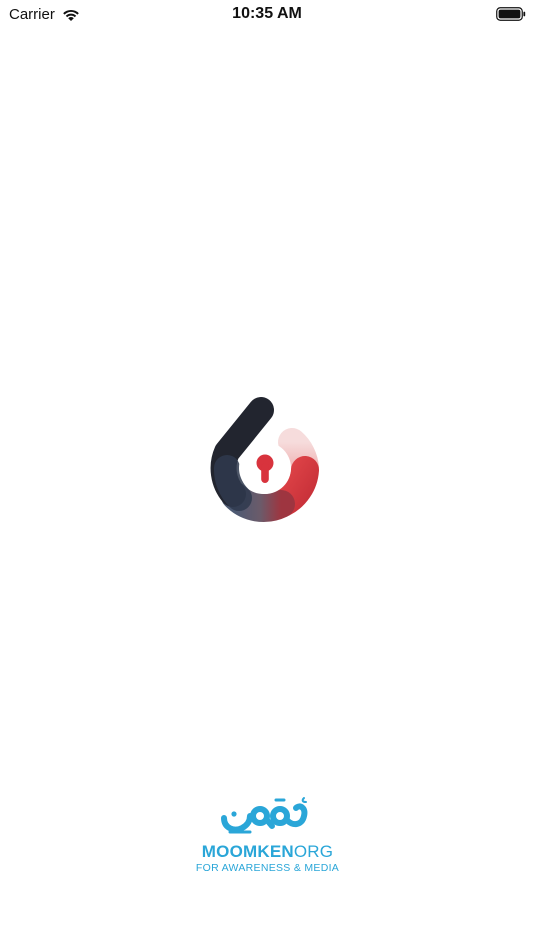  I want to click on battery-icon, so click(511, 14).